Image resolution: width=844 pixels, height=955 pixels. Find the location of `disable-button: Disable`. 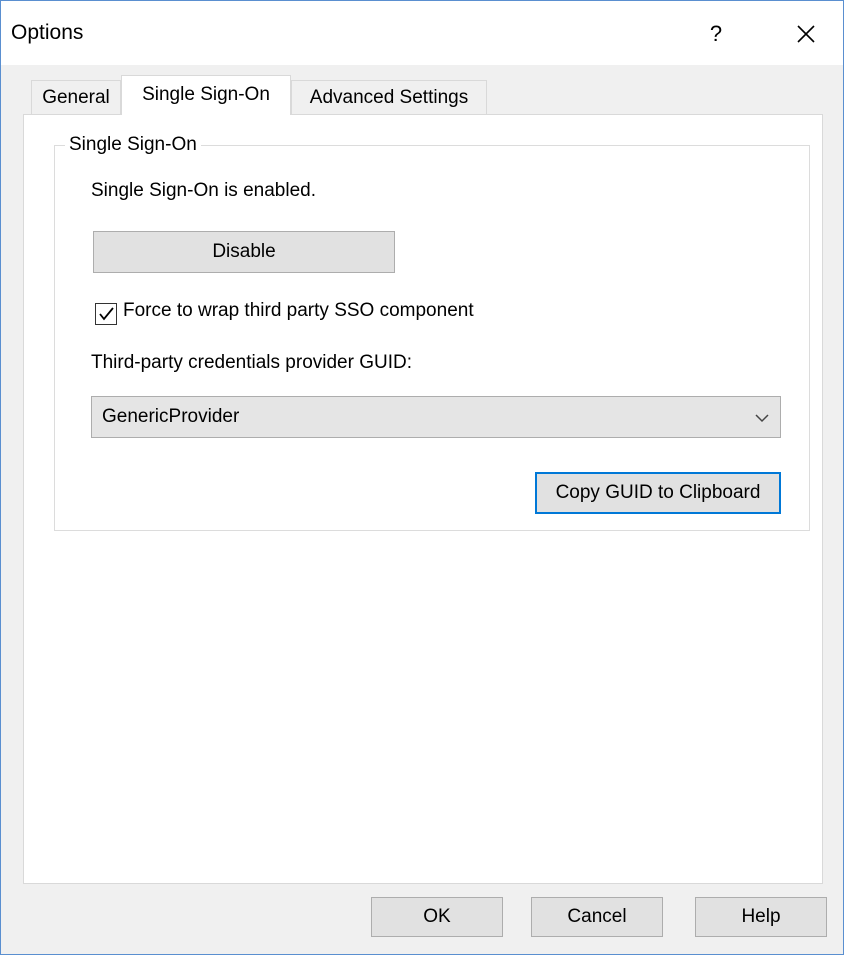

disable-button: Disable is located at coordinates (244, 252).